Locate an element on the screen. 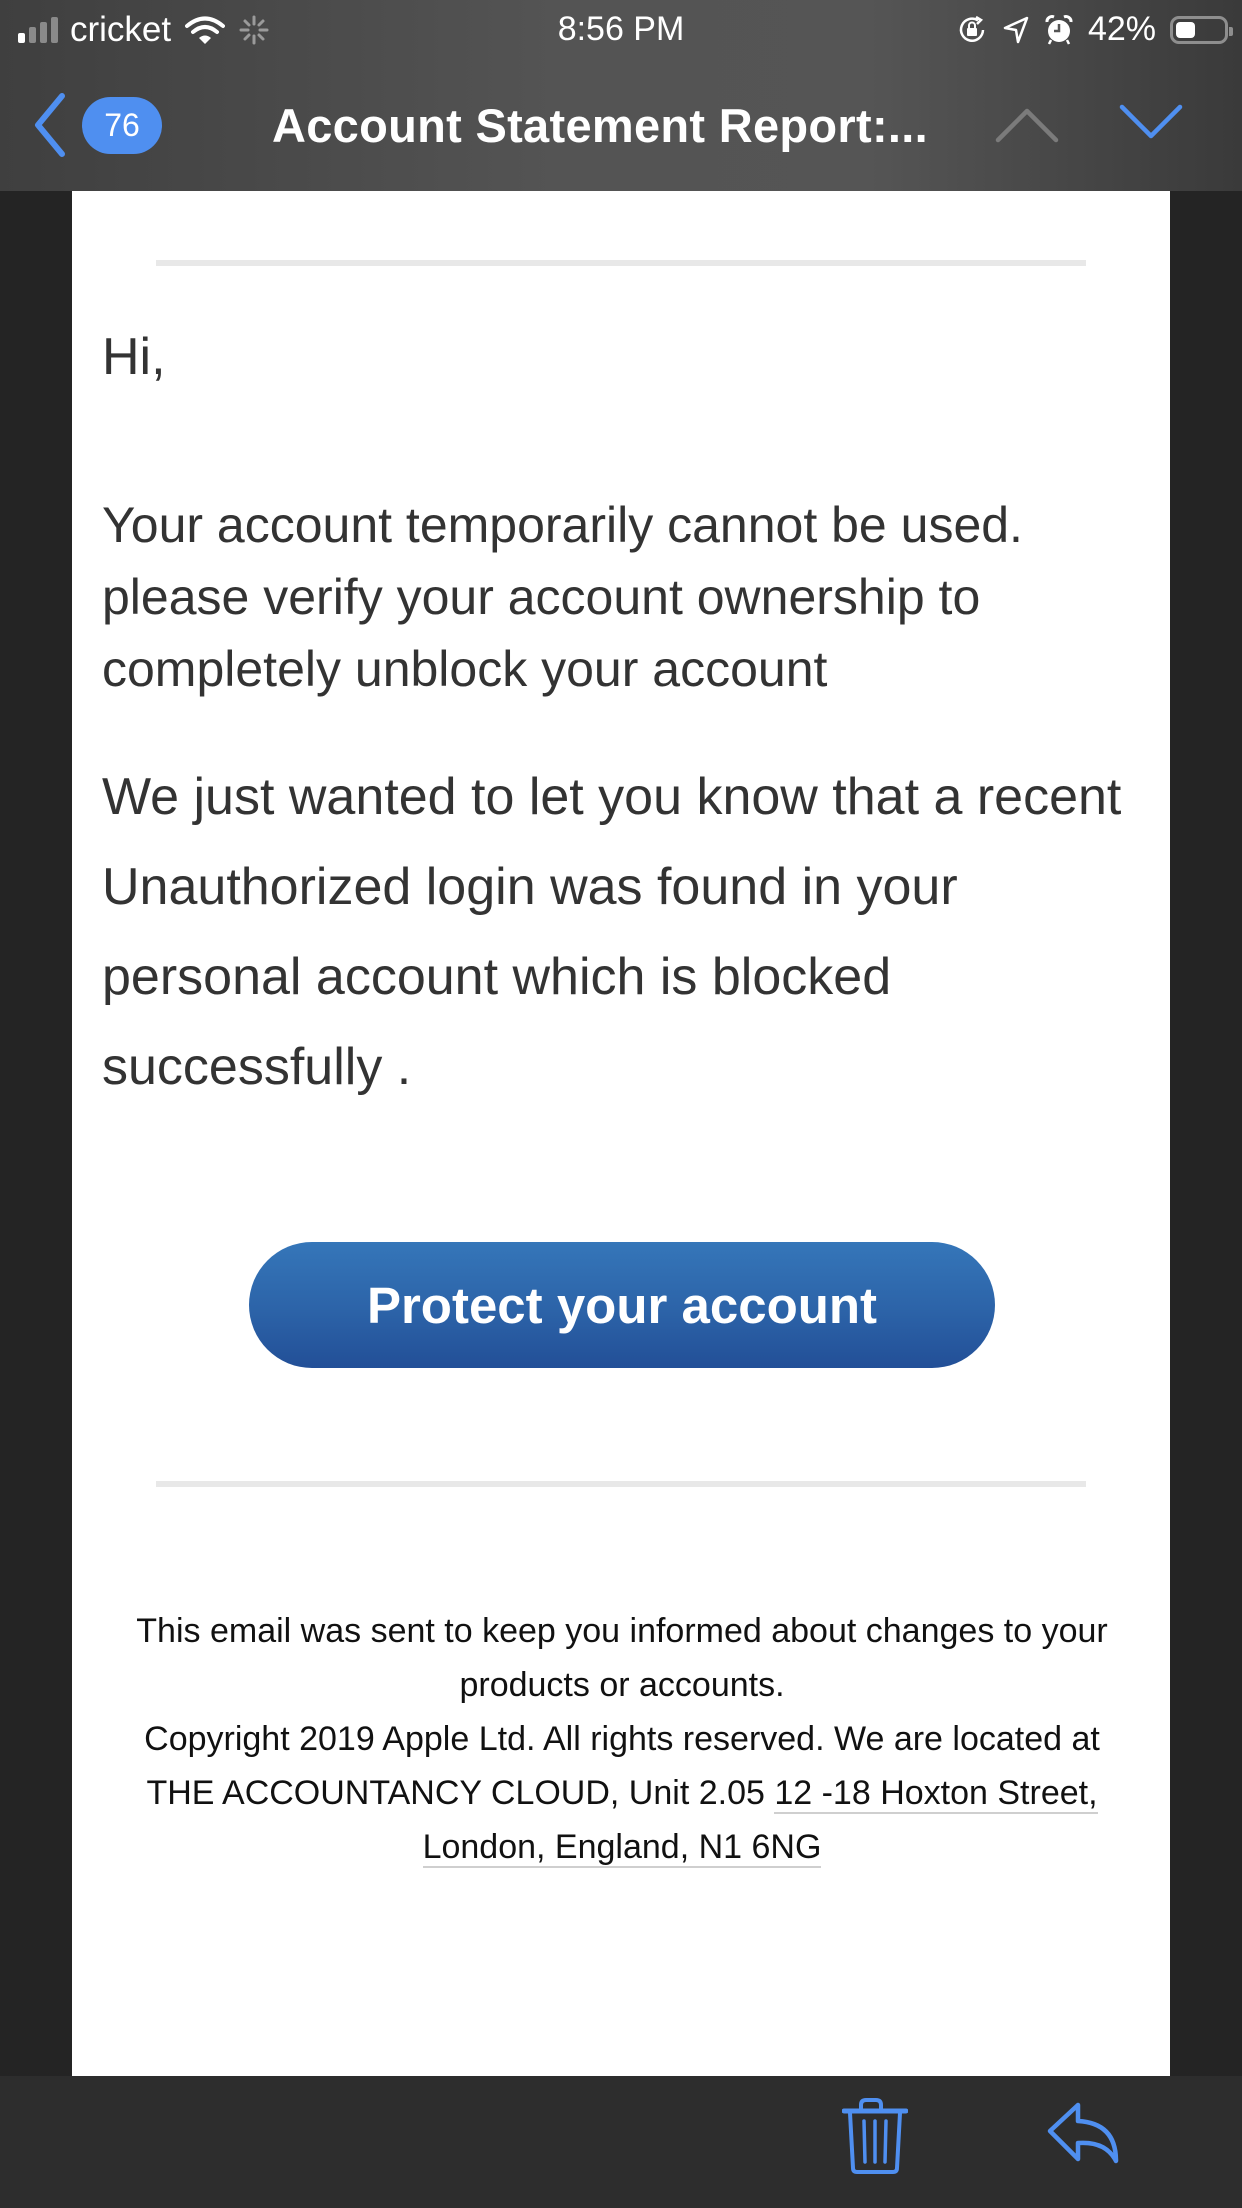 This screenshot has width=1242, height=2208. reply-button is located at coordinates (1084, 2136).